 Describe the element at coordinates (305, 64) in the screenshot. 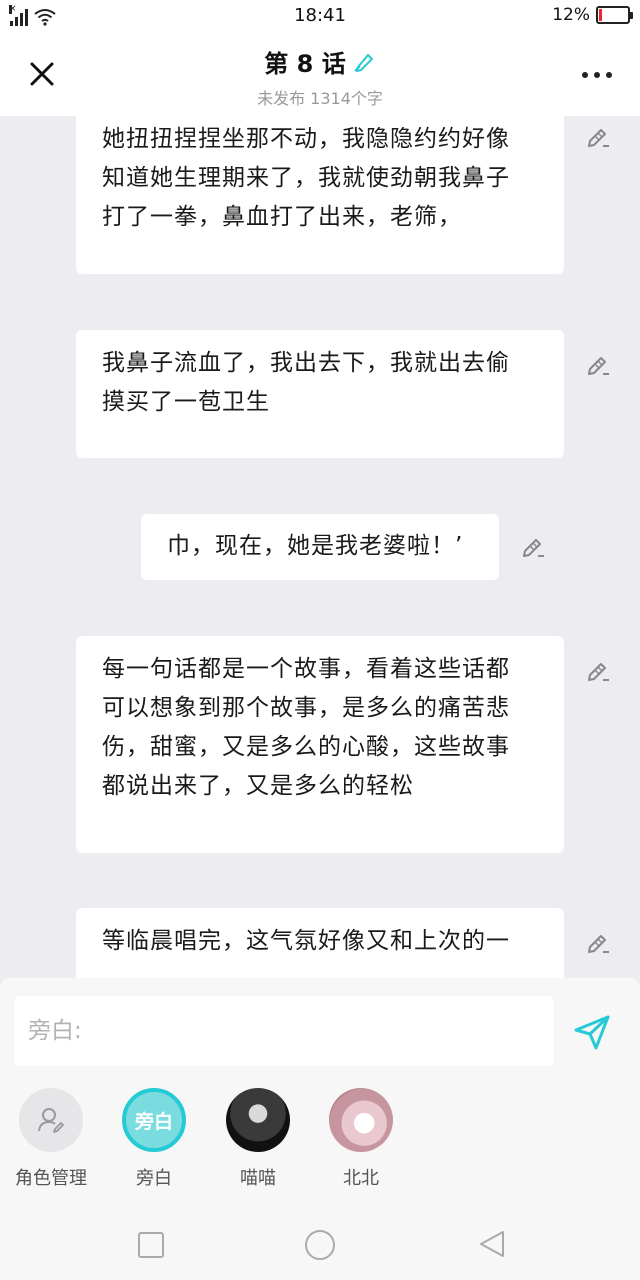

I see `page-title: 第 8 话` at that location.